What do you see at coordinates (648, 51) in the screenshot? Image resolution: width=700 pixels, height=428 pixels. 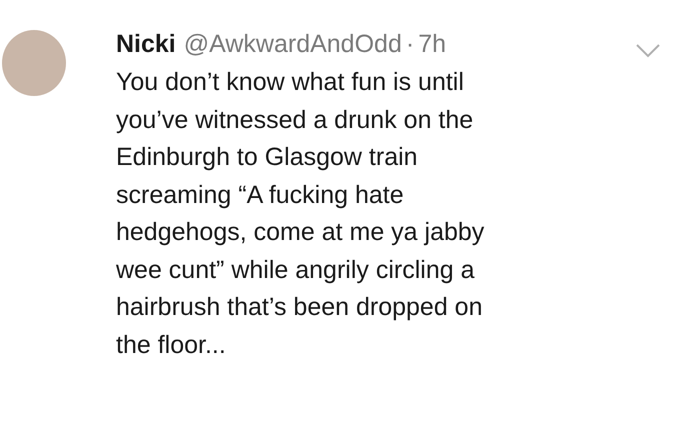 I see `chevron-down-icon` at bounding box center [648, 51].